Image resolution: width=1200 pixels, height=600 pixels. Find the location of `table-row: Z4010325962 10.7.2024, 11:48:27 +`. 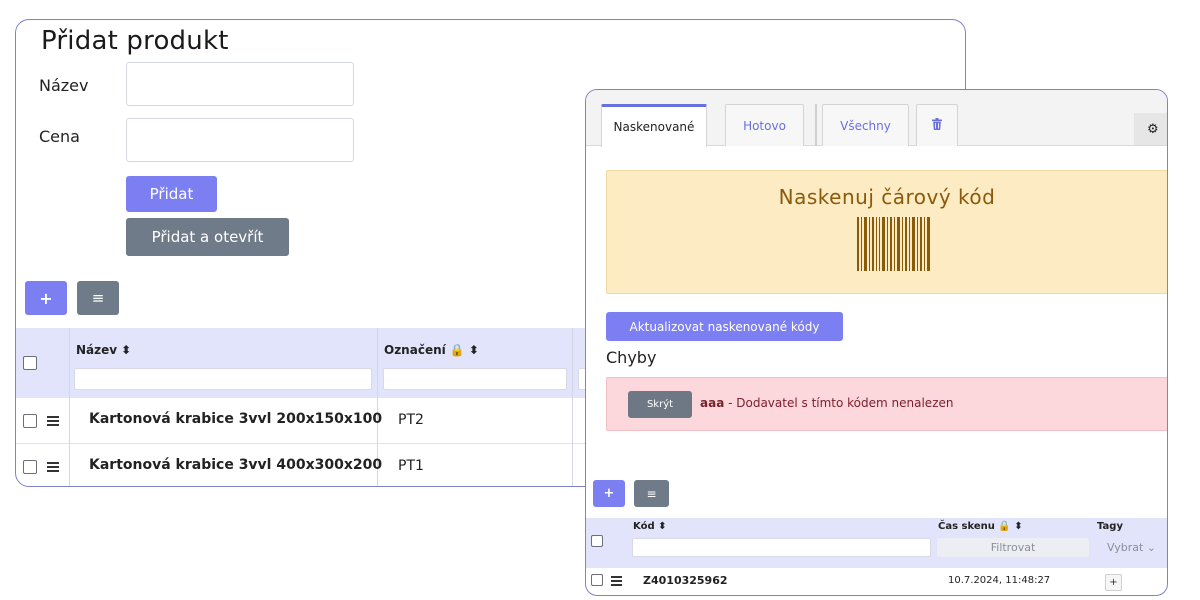

table-row: Z4010325962 10.7.2024, 11:48:27 + is located at coordinates (876, 581).